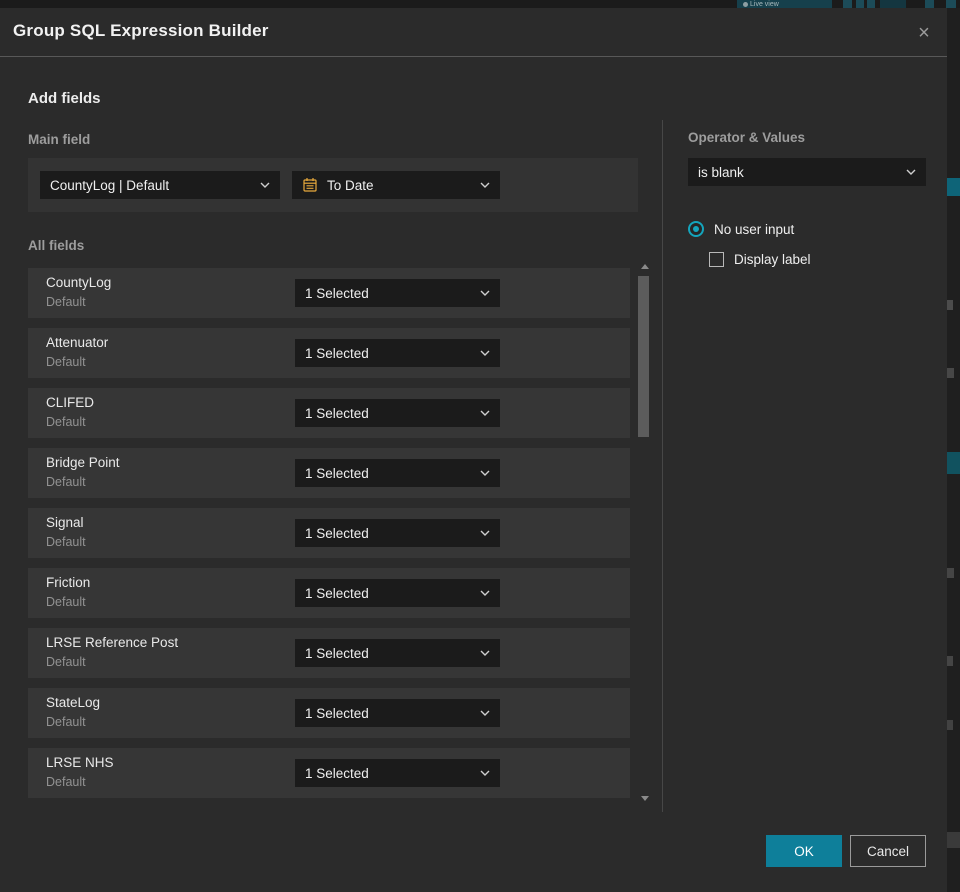 The height and width of the screenshot is (892, 960). What do you see at coordinates (473, 32) in the screenshot?
I see `dialog-header: Group SQL Expression Builder ×` at bounding box center [473, 32].